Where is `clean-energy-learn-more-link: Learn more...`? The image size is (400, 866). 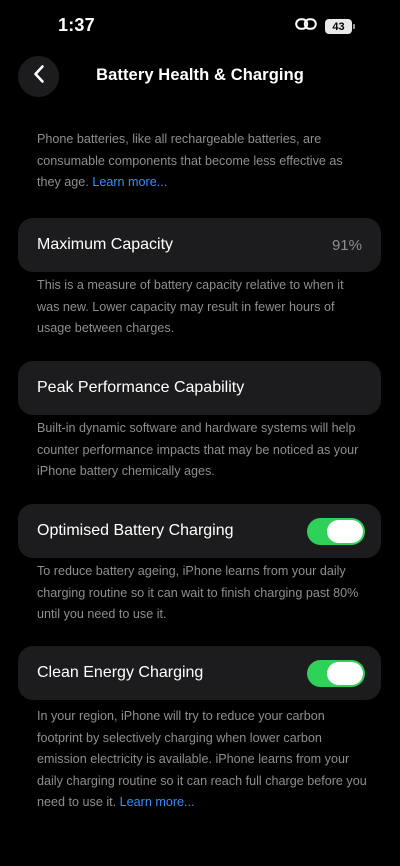
clean-energy-learn-more-link: Learn more... is located at coordinates (157, 802).